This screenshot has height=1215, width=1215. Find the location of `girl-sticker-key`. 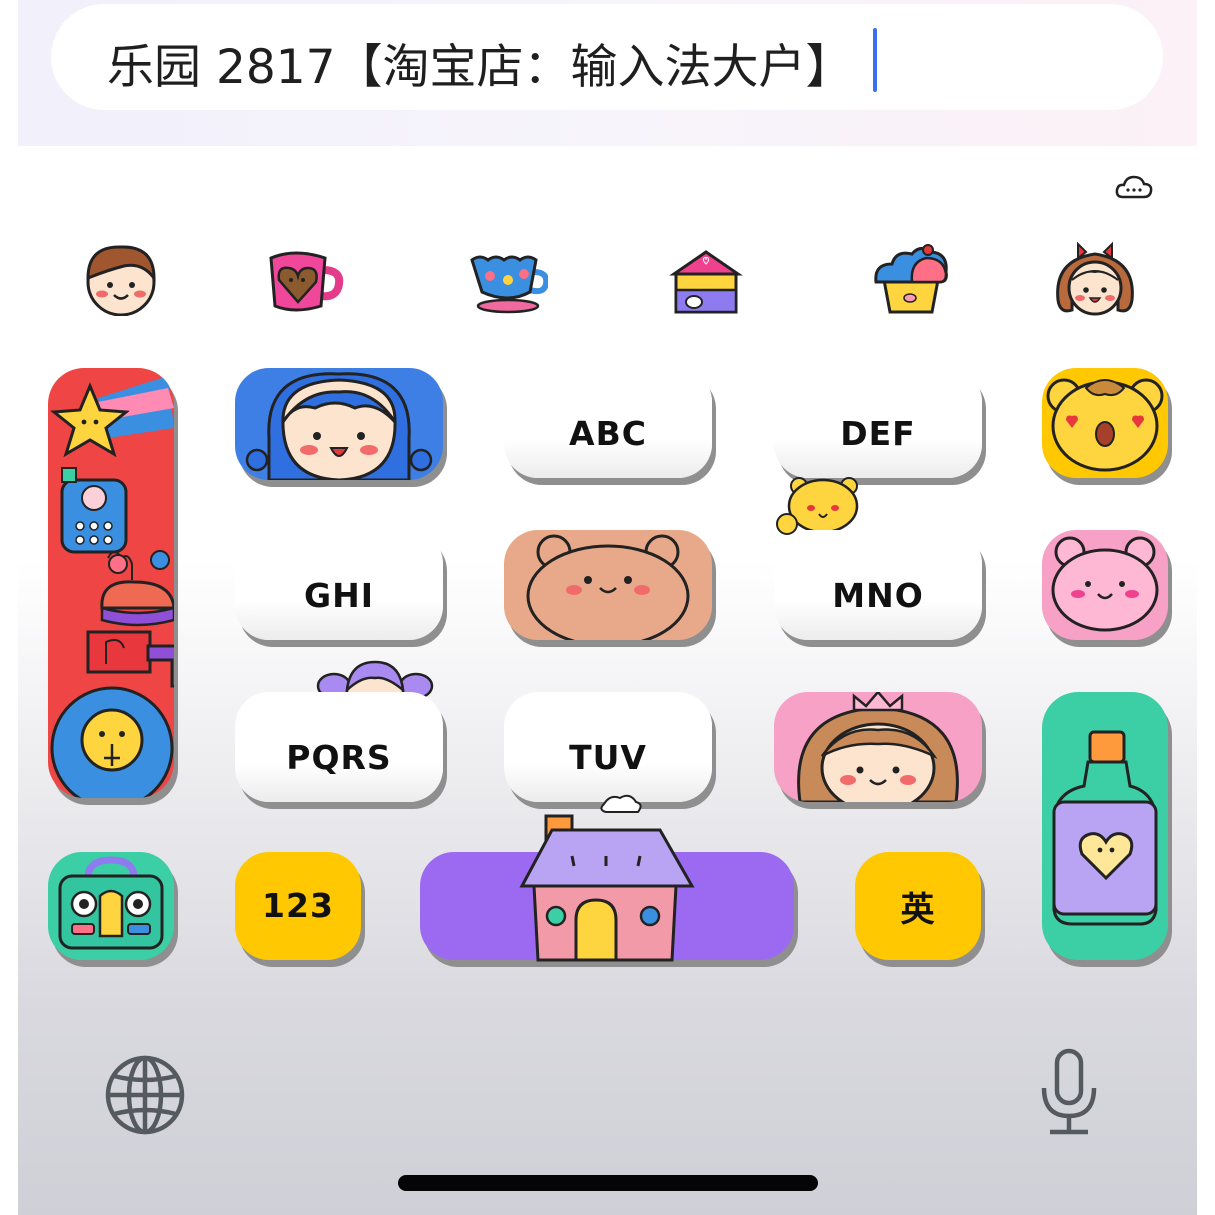

girl-sticker-key is located at coordinates (339, 424).